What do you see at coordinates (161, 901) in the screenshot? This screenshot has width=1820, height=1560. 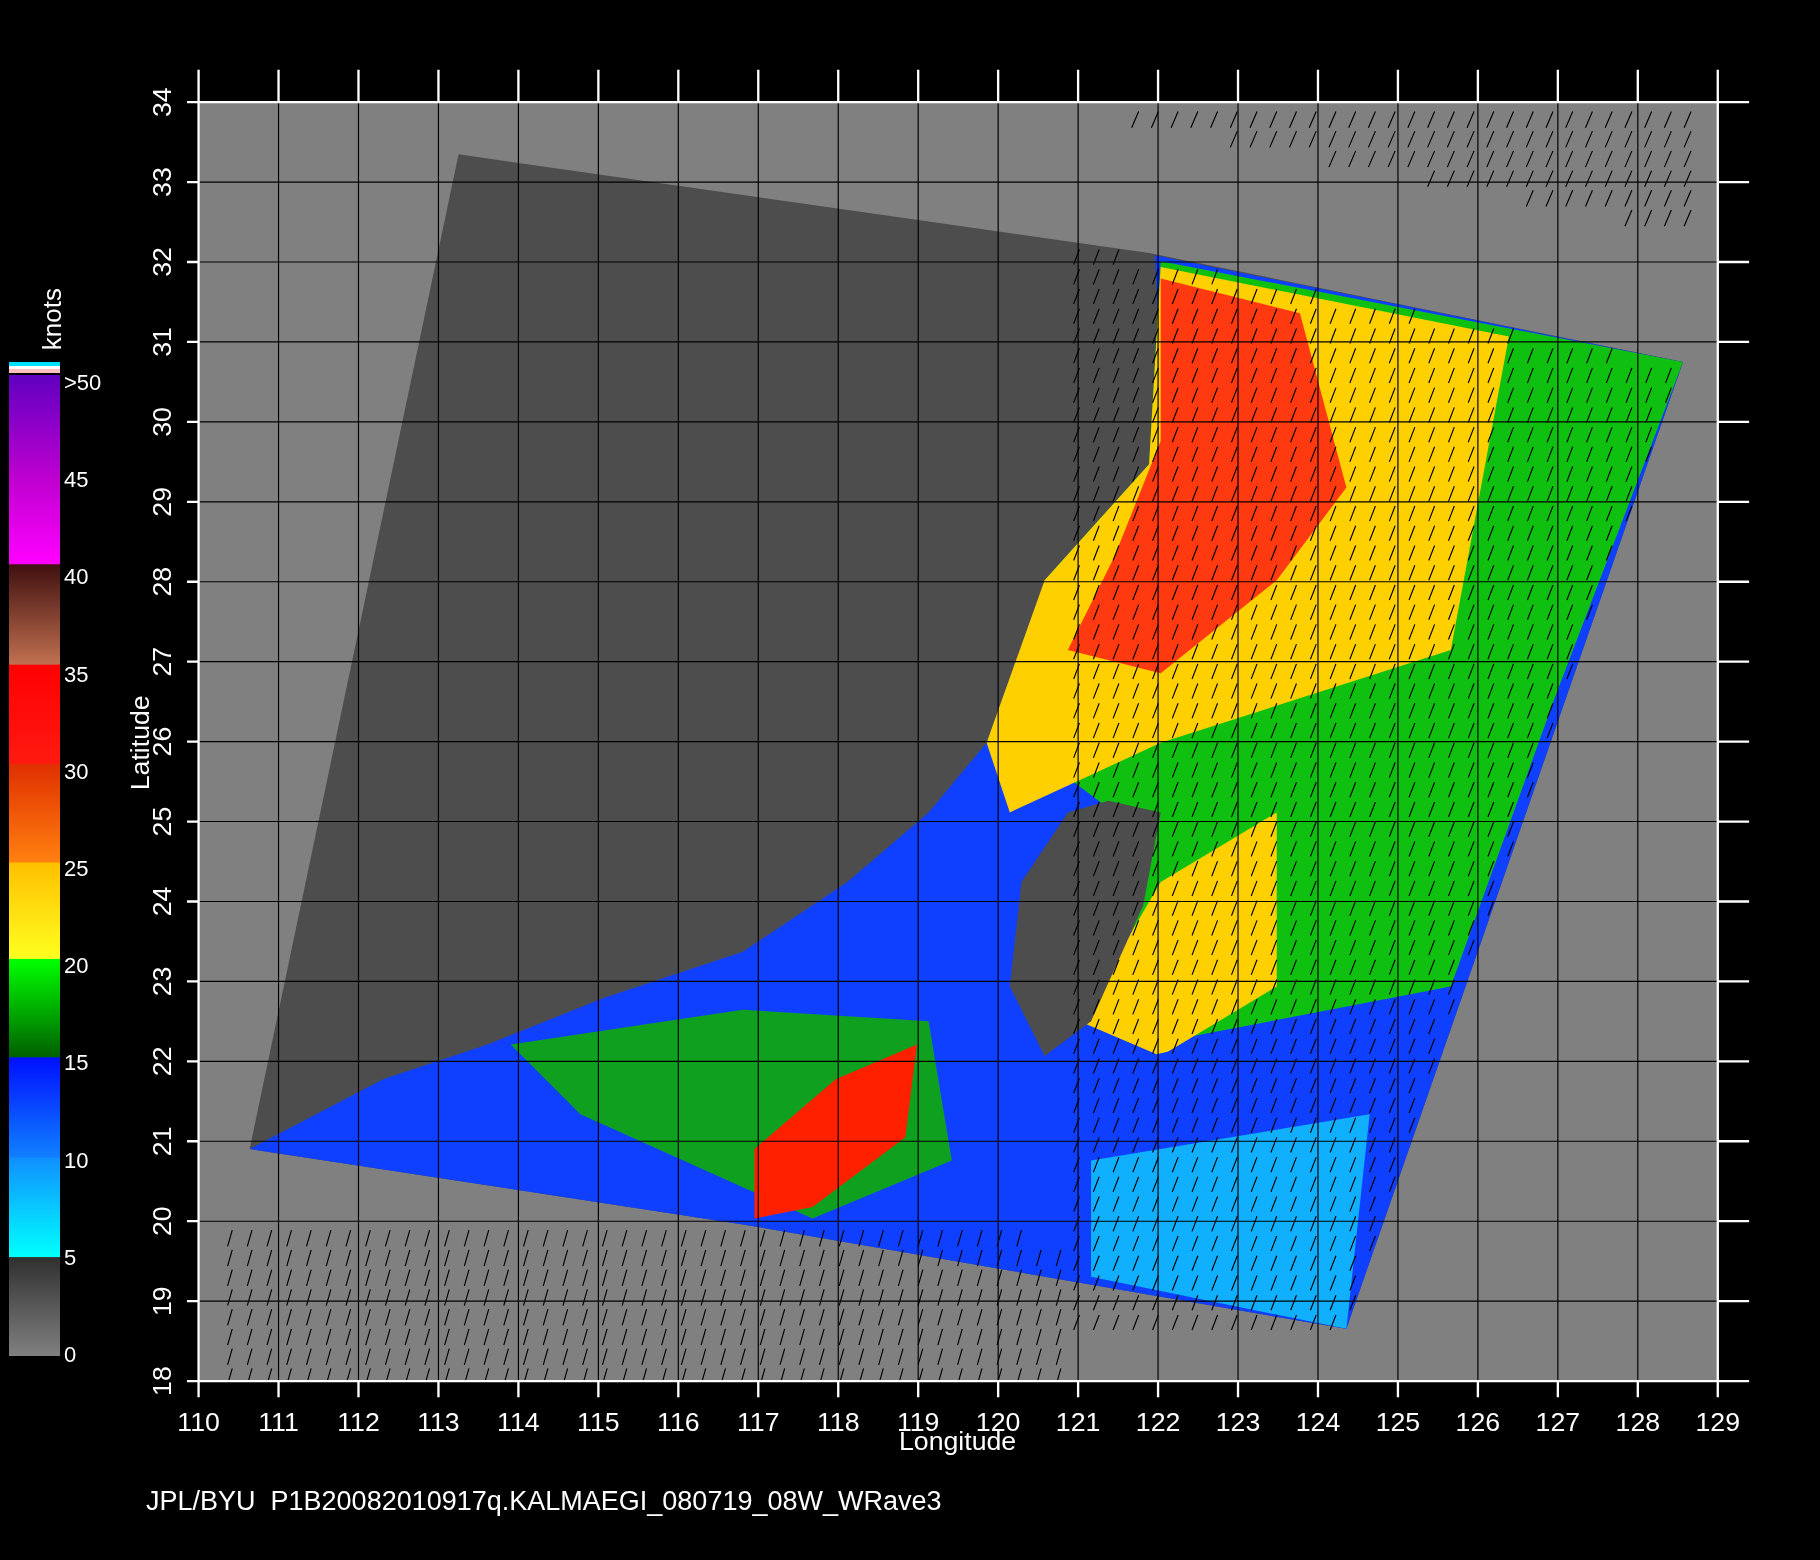 I see `axis-tick-label: 24` at bounding box center [161, 901].